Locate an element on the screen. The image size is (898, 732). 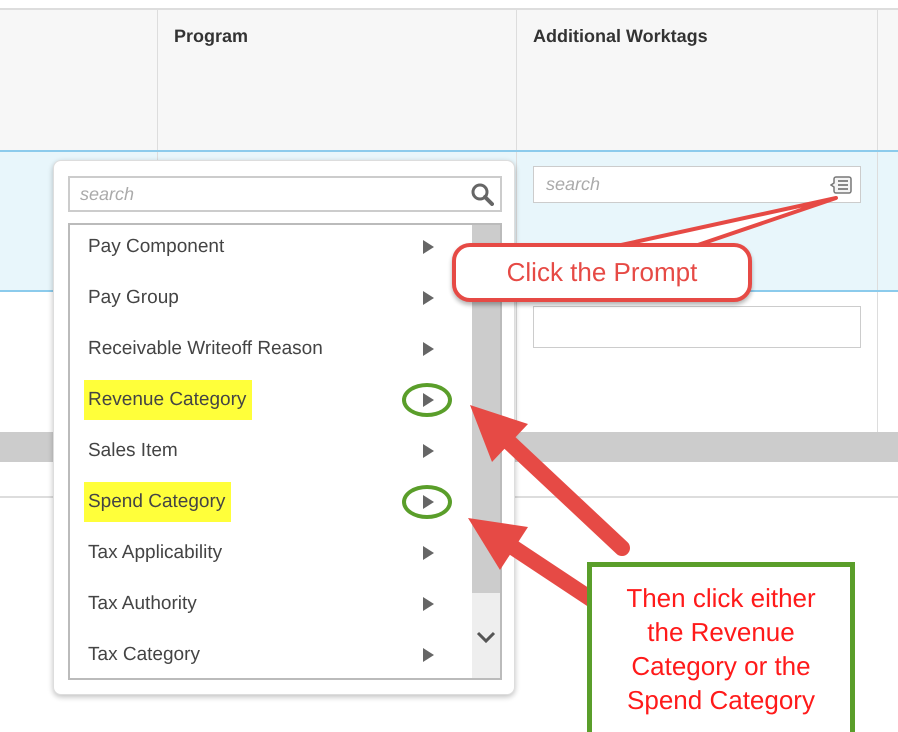
list-item: Pay Group is located at coordinates (261, 297).